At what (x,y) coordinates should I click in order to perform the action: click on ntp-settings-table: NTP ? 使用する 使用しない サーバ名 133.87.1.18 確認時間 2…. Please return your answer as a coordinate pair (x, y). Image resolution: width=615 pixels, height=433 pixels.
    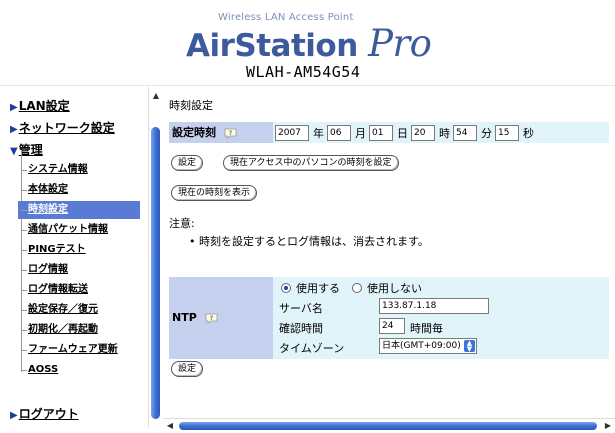
    Looking at the image, I should click on (389, 318).